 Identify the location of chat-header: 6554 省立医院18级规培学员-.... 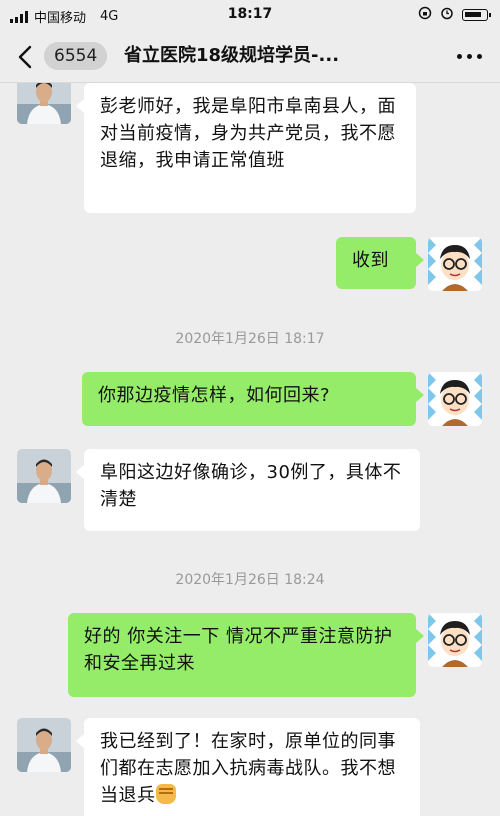
(250, 56).